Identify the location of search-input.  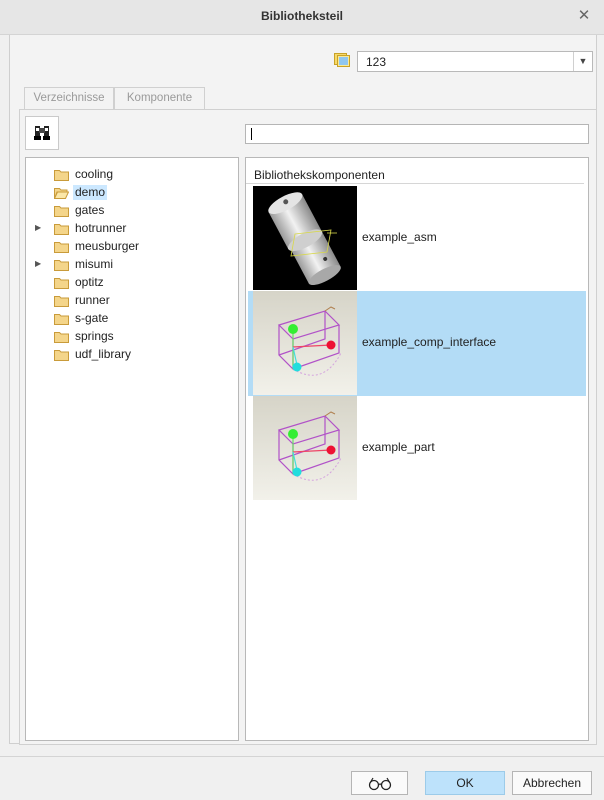
(417, 134).